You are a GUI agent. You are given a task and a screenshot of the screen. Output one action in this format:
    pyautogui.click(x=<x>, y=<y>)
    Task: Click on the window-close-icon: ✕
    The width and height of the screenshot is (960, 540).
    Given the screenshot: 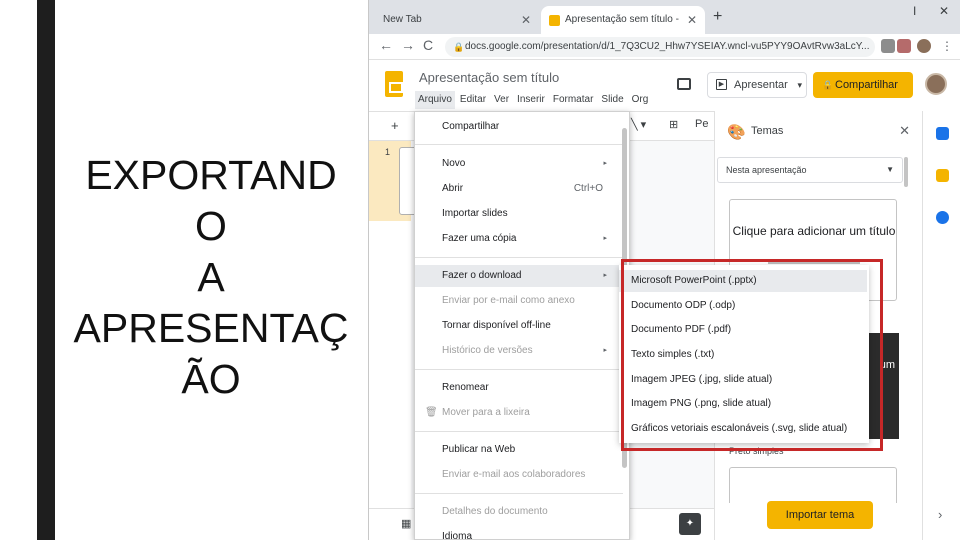 What is the action you would take?
    pyautogui.click(x=944, y=11)
    